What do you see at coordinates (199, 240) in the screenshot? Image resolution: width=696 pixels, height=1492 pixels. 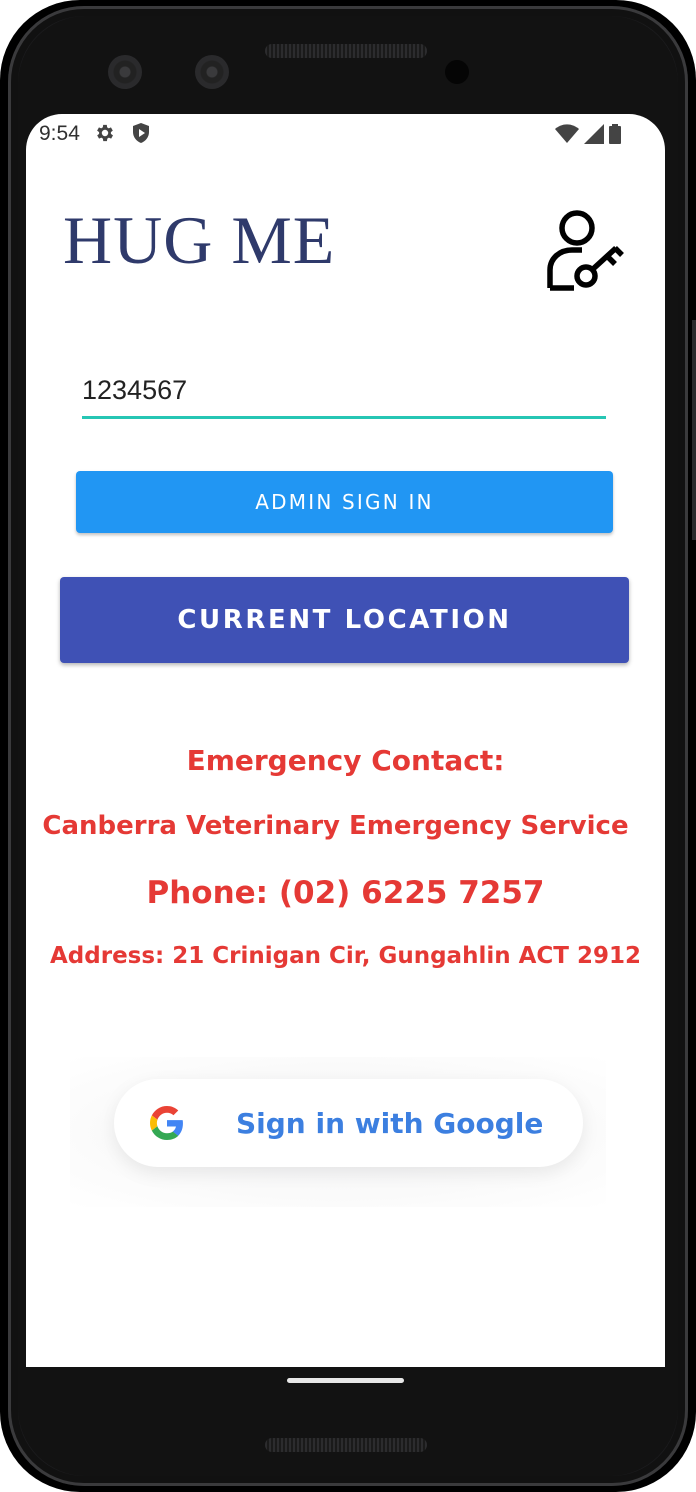 I see `app-title: HUG ME` at bounding box center [199, 240].